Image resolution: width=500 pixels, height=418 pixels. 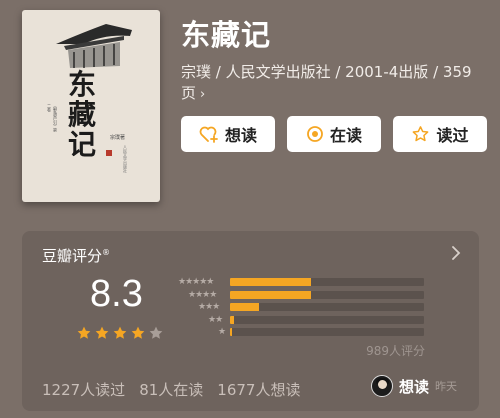 What do you see at coordinates (196, 282) in the screenshot?
I see `row-star-icons: ★★★★★` at bounding box center [196, 282].